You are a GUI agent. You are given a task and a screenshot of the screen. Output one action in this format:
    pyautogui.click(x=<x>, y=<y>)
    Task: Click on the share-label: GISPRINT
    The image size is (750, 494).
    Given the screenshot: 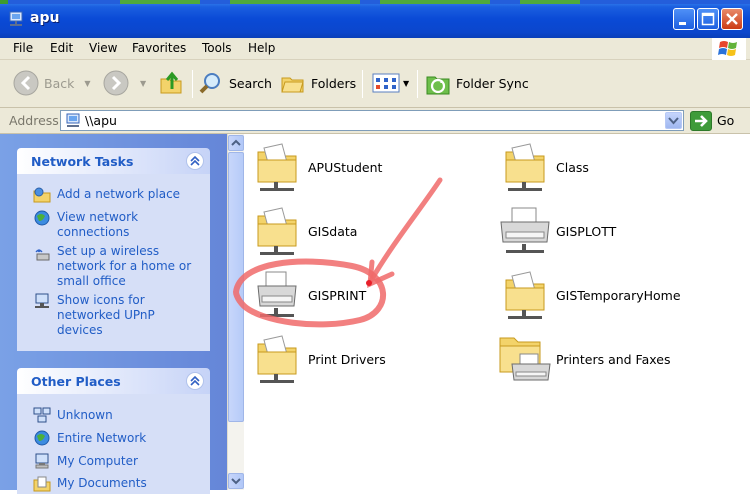 What is the action you would take?
    pyautogui.click(x=337, y=295)
    